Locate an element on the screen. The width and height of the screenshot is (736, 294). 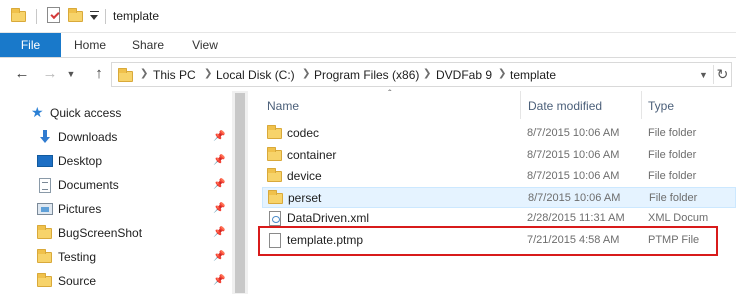
star-icon: ★ is located at coordinates (37, 112).